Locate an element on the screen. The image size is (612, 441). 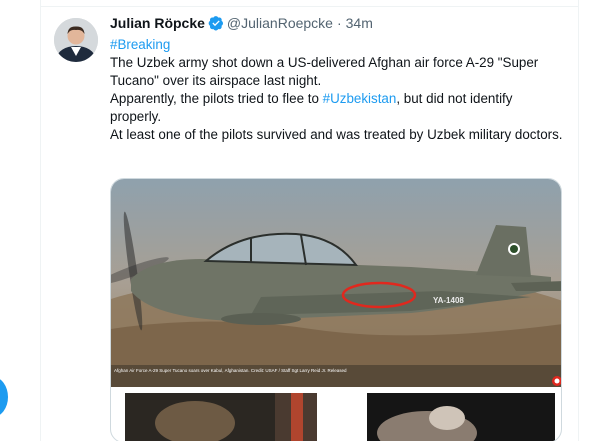
secondary-photo-left is located at coordinates (221, 417).